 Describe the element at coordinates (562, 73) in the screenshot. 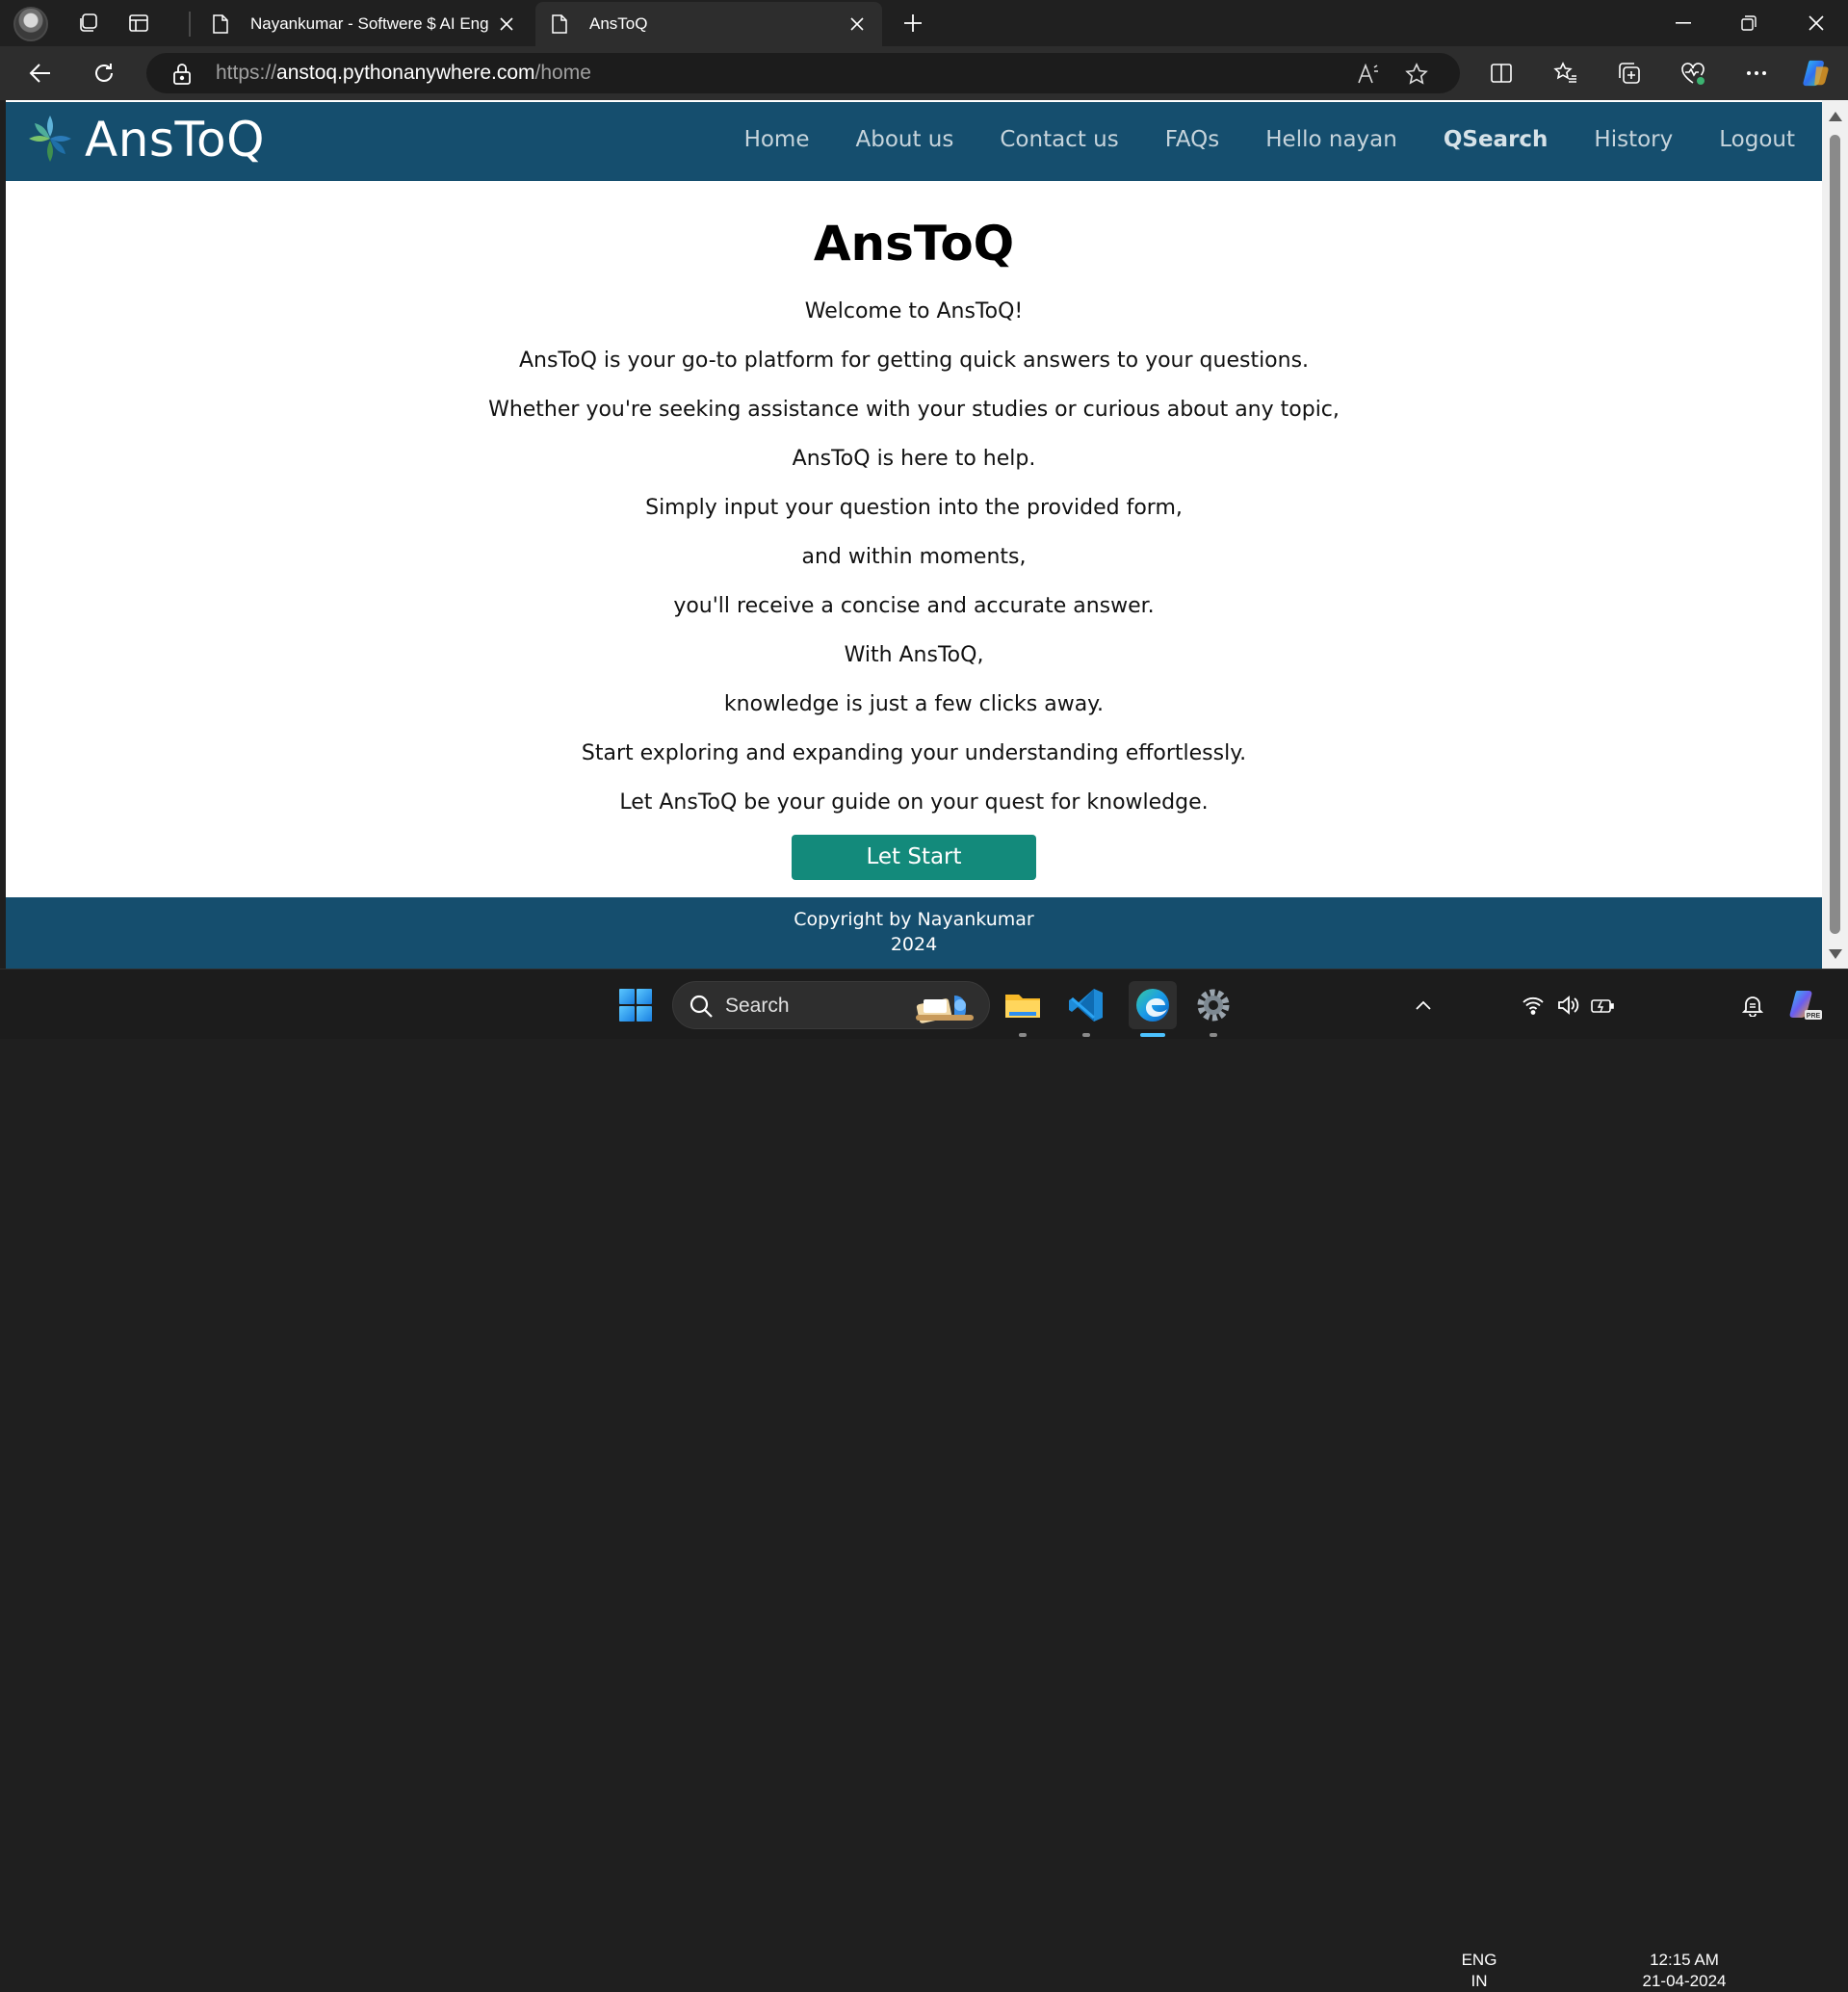

I see `url-path: /home` at that location.